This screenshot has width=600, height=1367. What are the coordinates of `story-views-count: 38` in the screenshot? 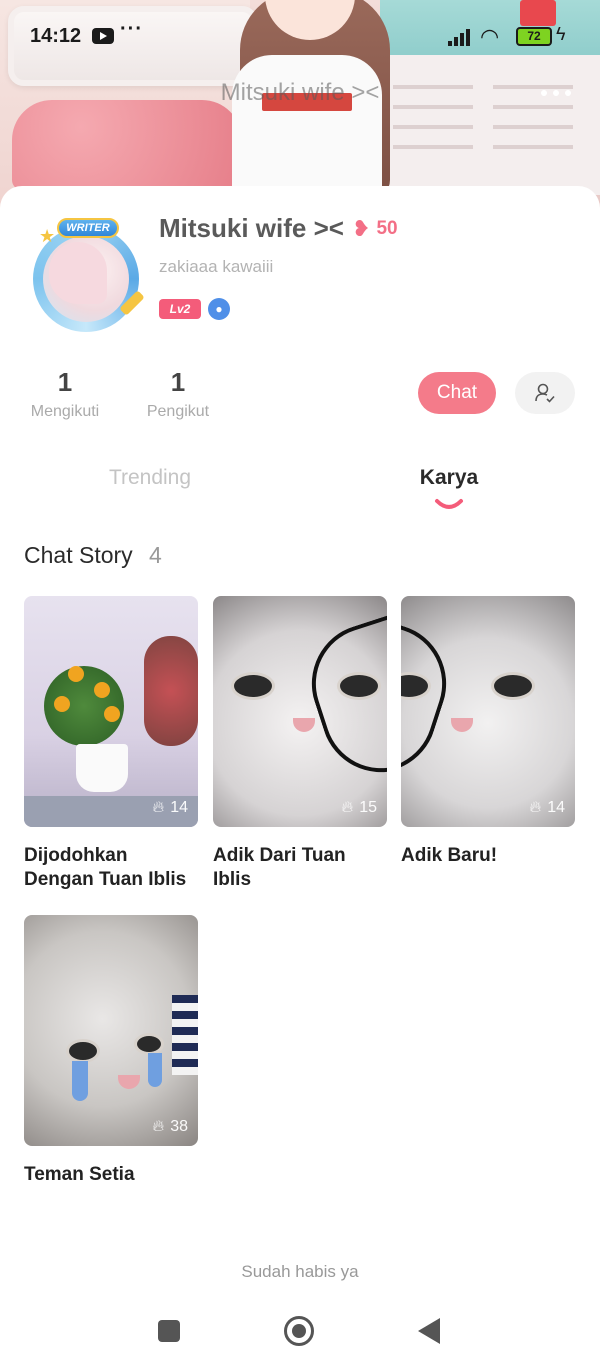 It's located at (179, 1126).